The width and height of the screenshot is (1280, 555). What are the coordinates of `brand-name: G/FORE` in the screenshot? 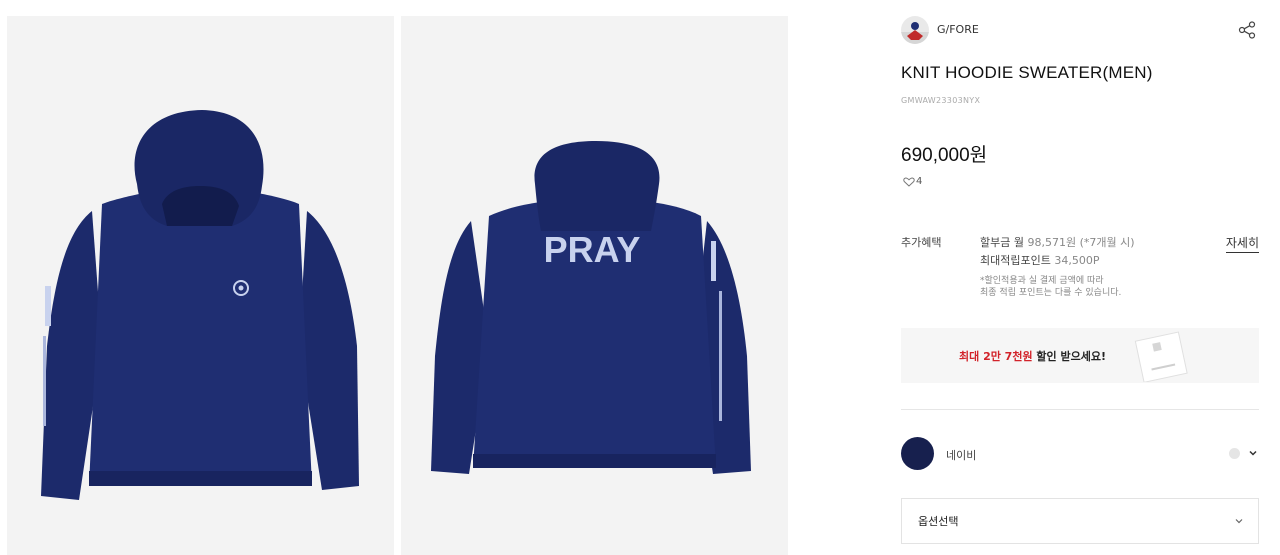 It's located at (958, 29).